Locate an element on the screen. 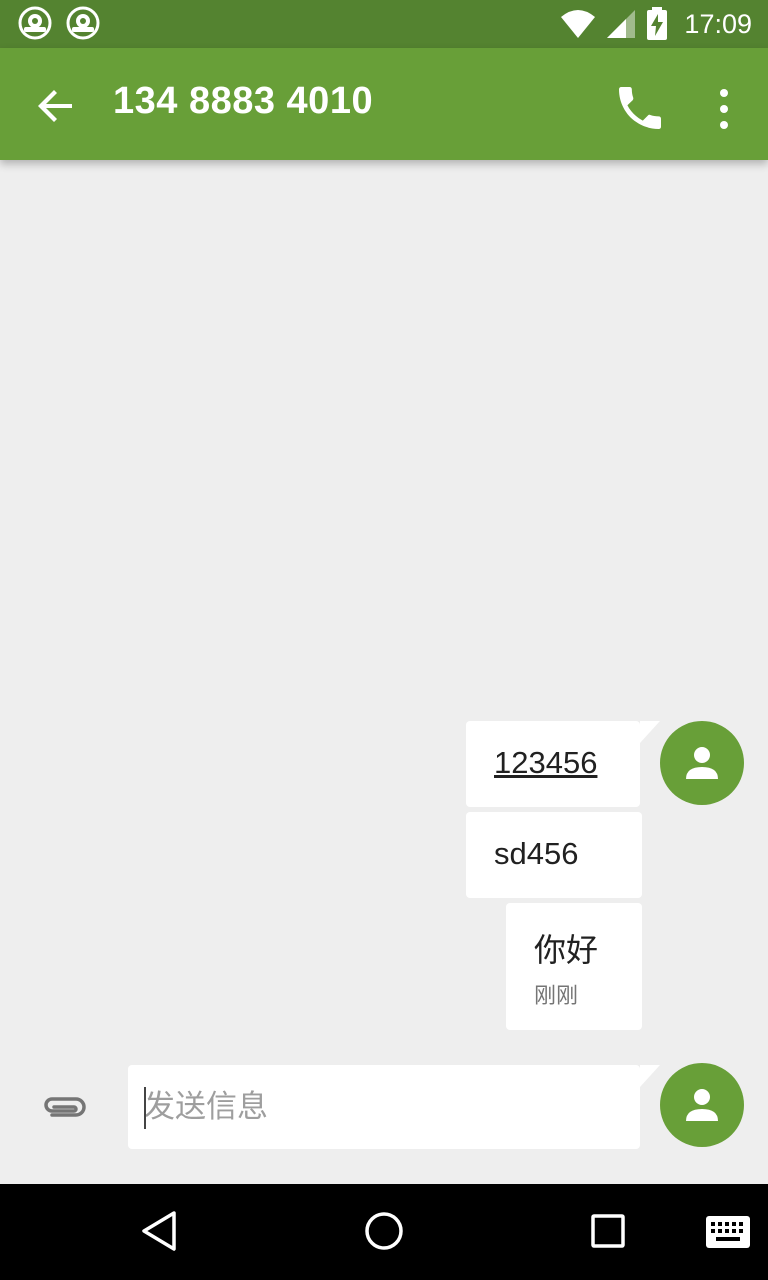 The image size is (768, 1280). message-bubble: sd456 is located at coordinates (554, 855).